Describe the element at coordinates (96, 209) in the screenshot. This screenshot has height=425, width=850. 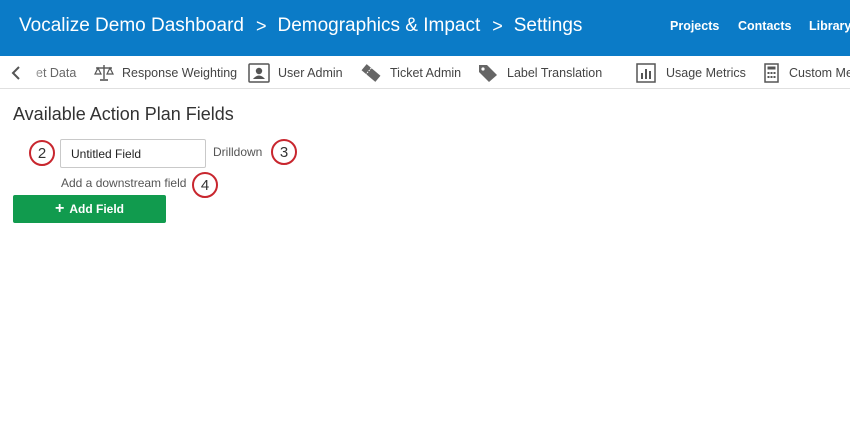
I see `add-field-label: Add Field` at that location.